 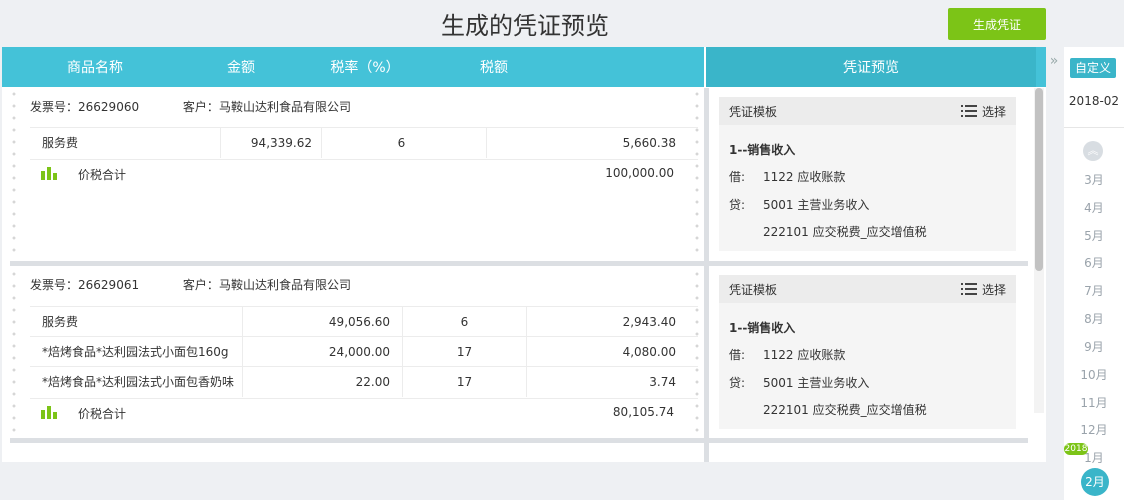 What do you see at coordinates (601, 322) in the screenshot?
I see `item-tax: 2,943.40` at bounding box center [601, 322].